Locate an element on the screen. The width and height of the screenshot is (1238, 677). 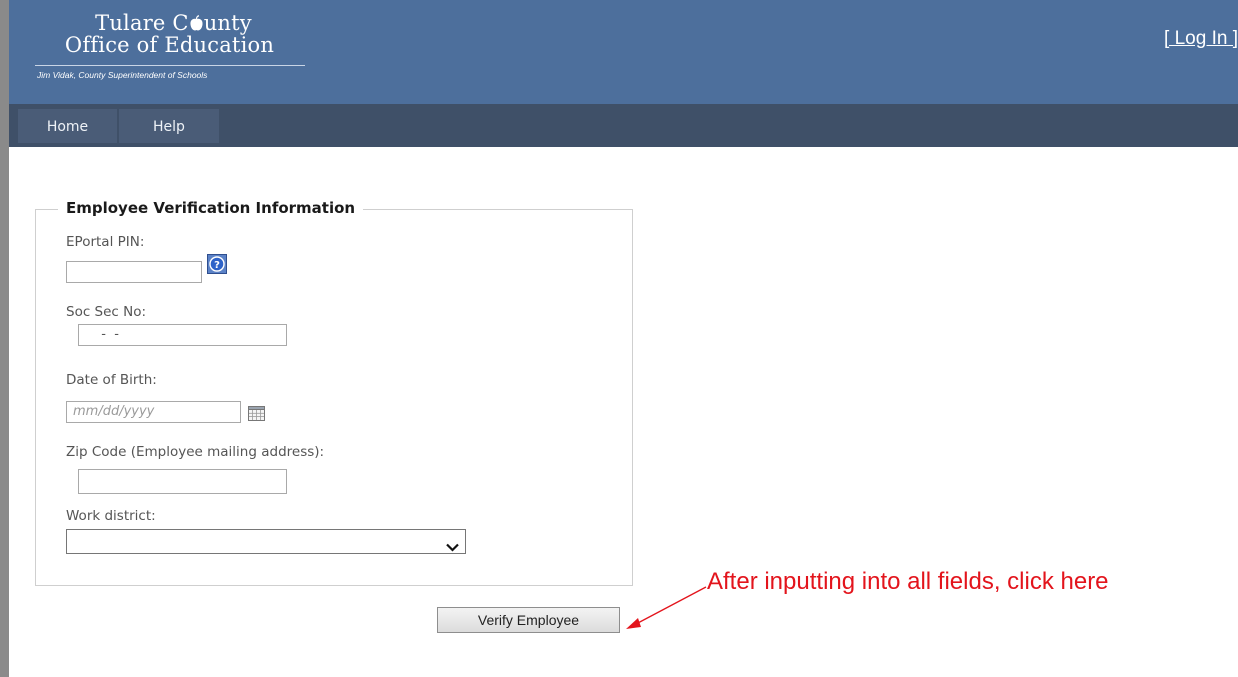
eportal-pin-input is located at coordinates (134, 272).